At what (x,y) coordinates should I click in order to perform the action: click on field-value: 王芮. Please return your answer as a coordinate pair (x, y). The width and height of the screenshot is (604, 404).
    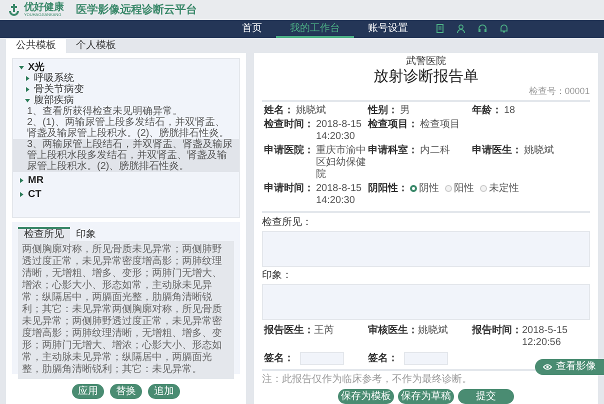
    Looking at the image, I should click on (324, 331).